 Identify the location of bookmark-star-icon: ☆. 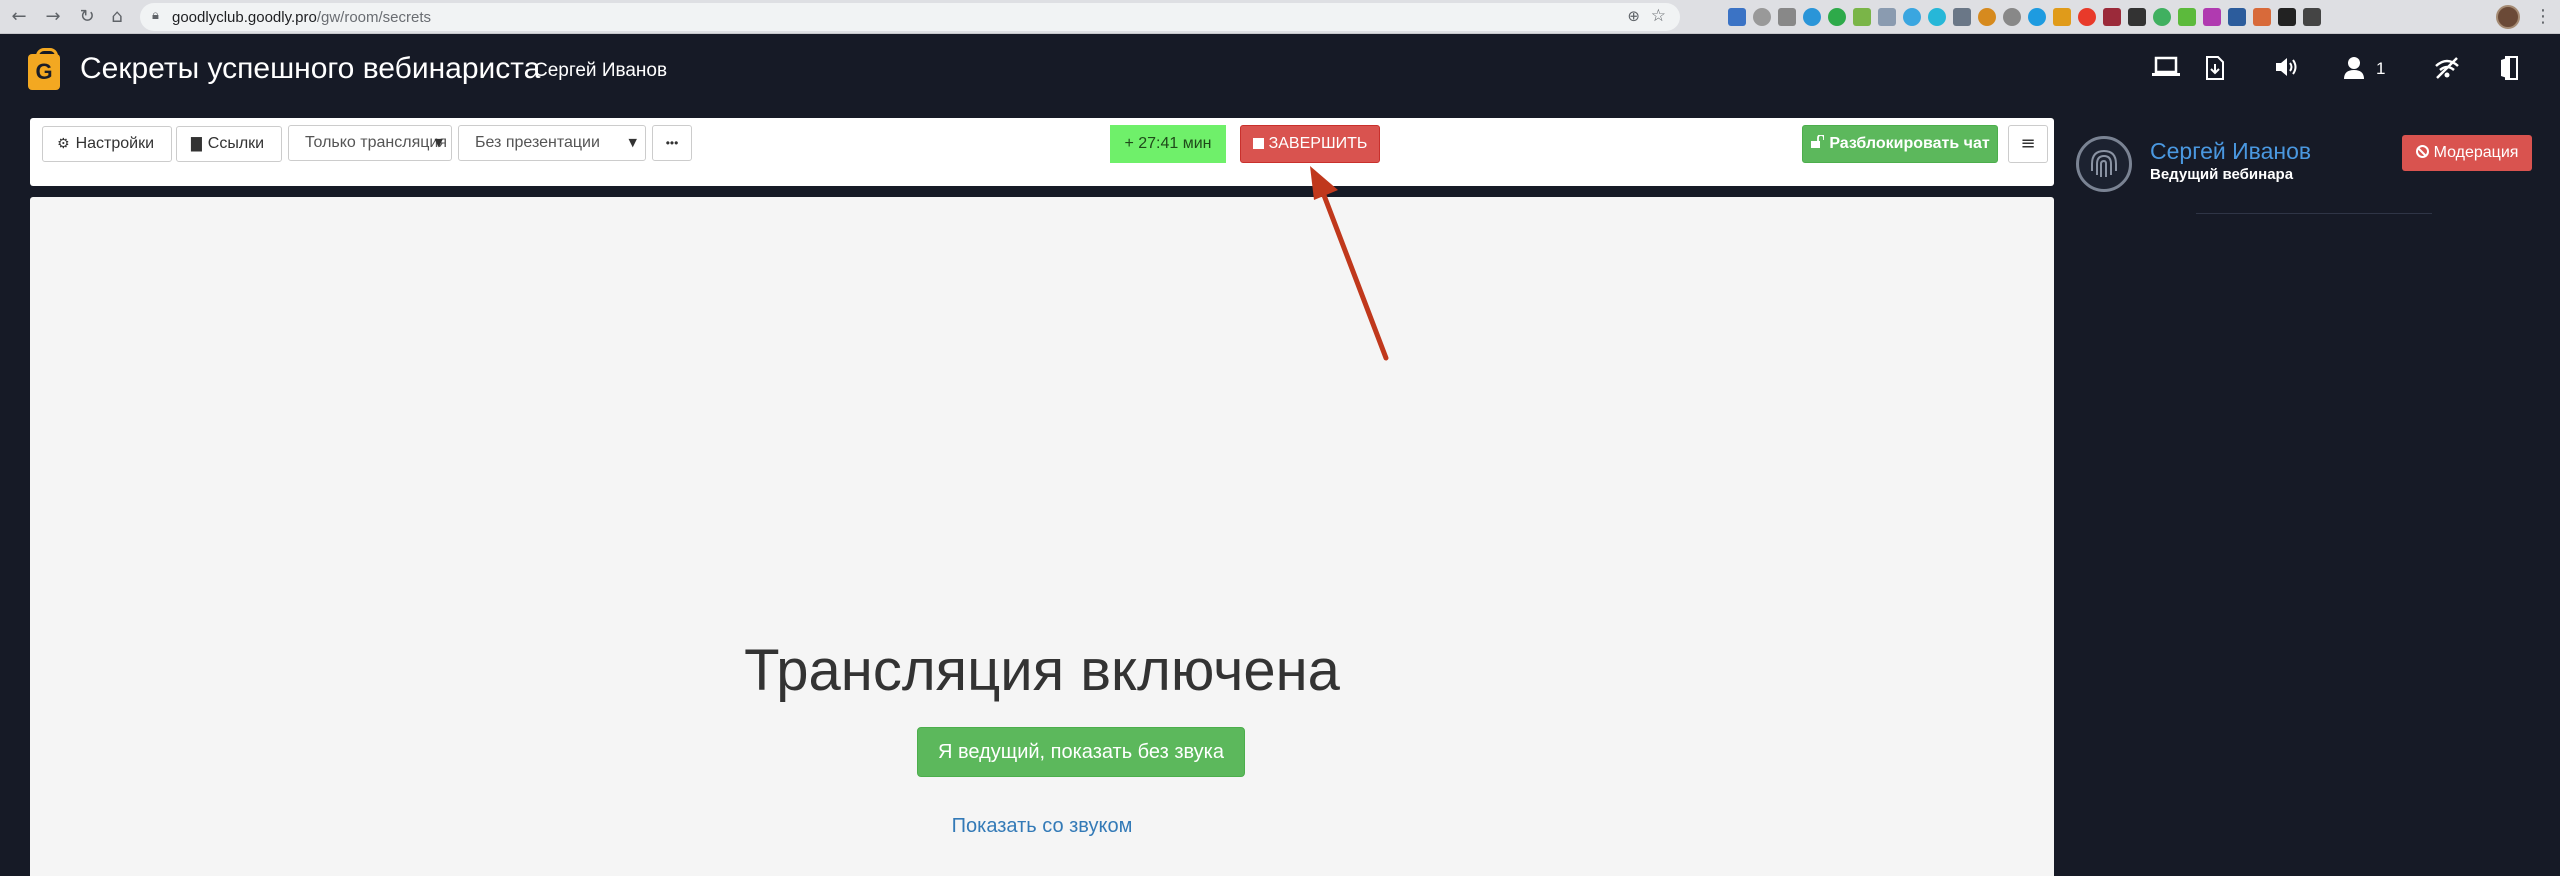
(1658, 16).